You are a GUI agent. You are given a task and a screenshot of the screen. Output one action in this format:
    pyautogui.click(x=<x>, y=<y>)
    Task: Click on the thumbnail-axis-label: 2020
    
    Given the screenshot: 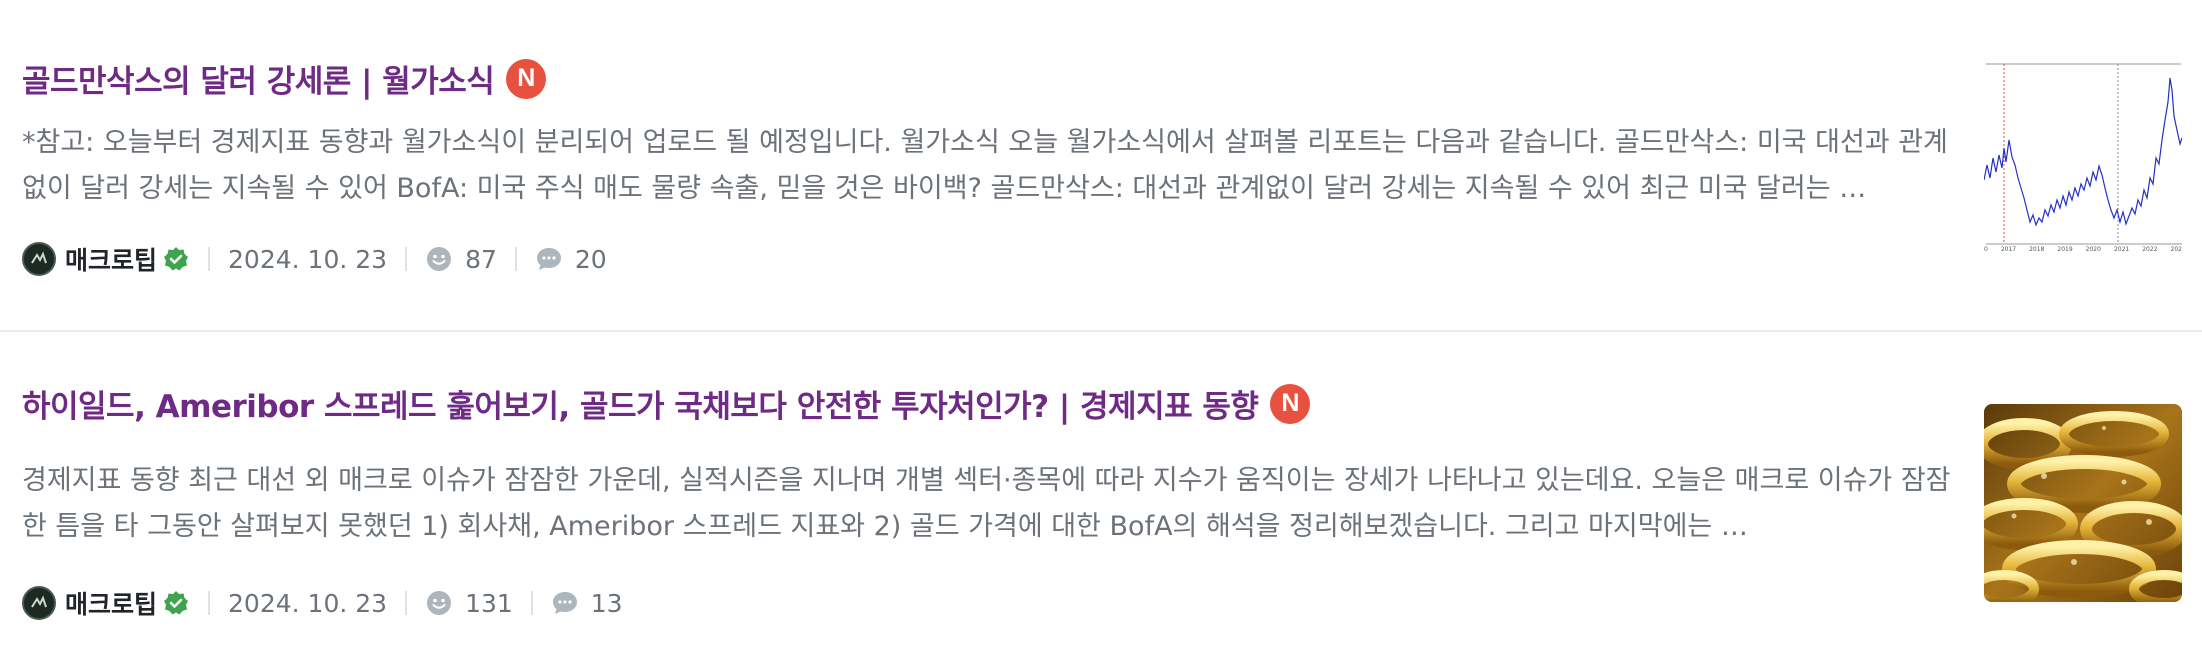 What is the action you would take?
    pyautogui.click(x=2093, y=249)
    